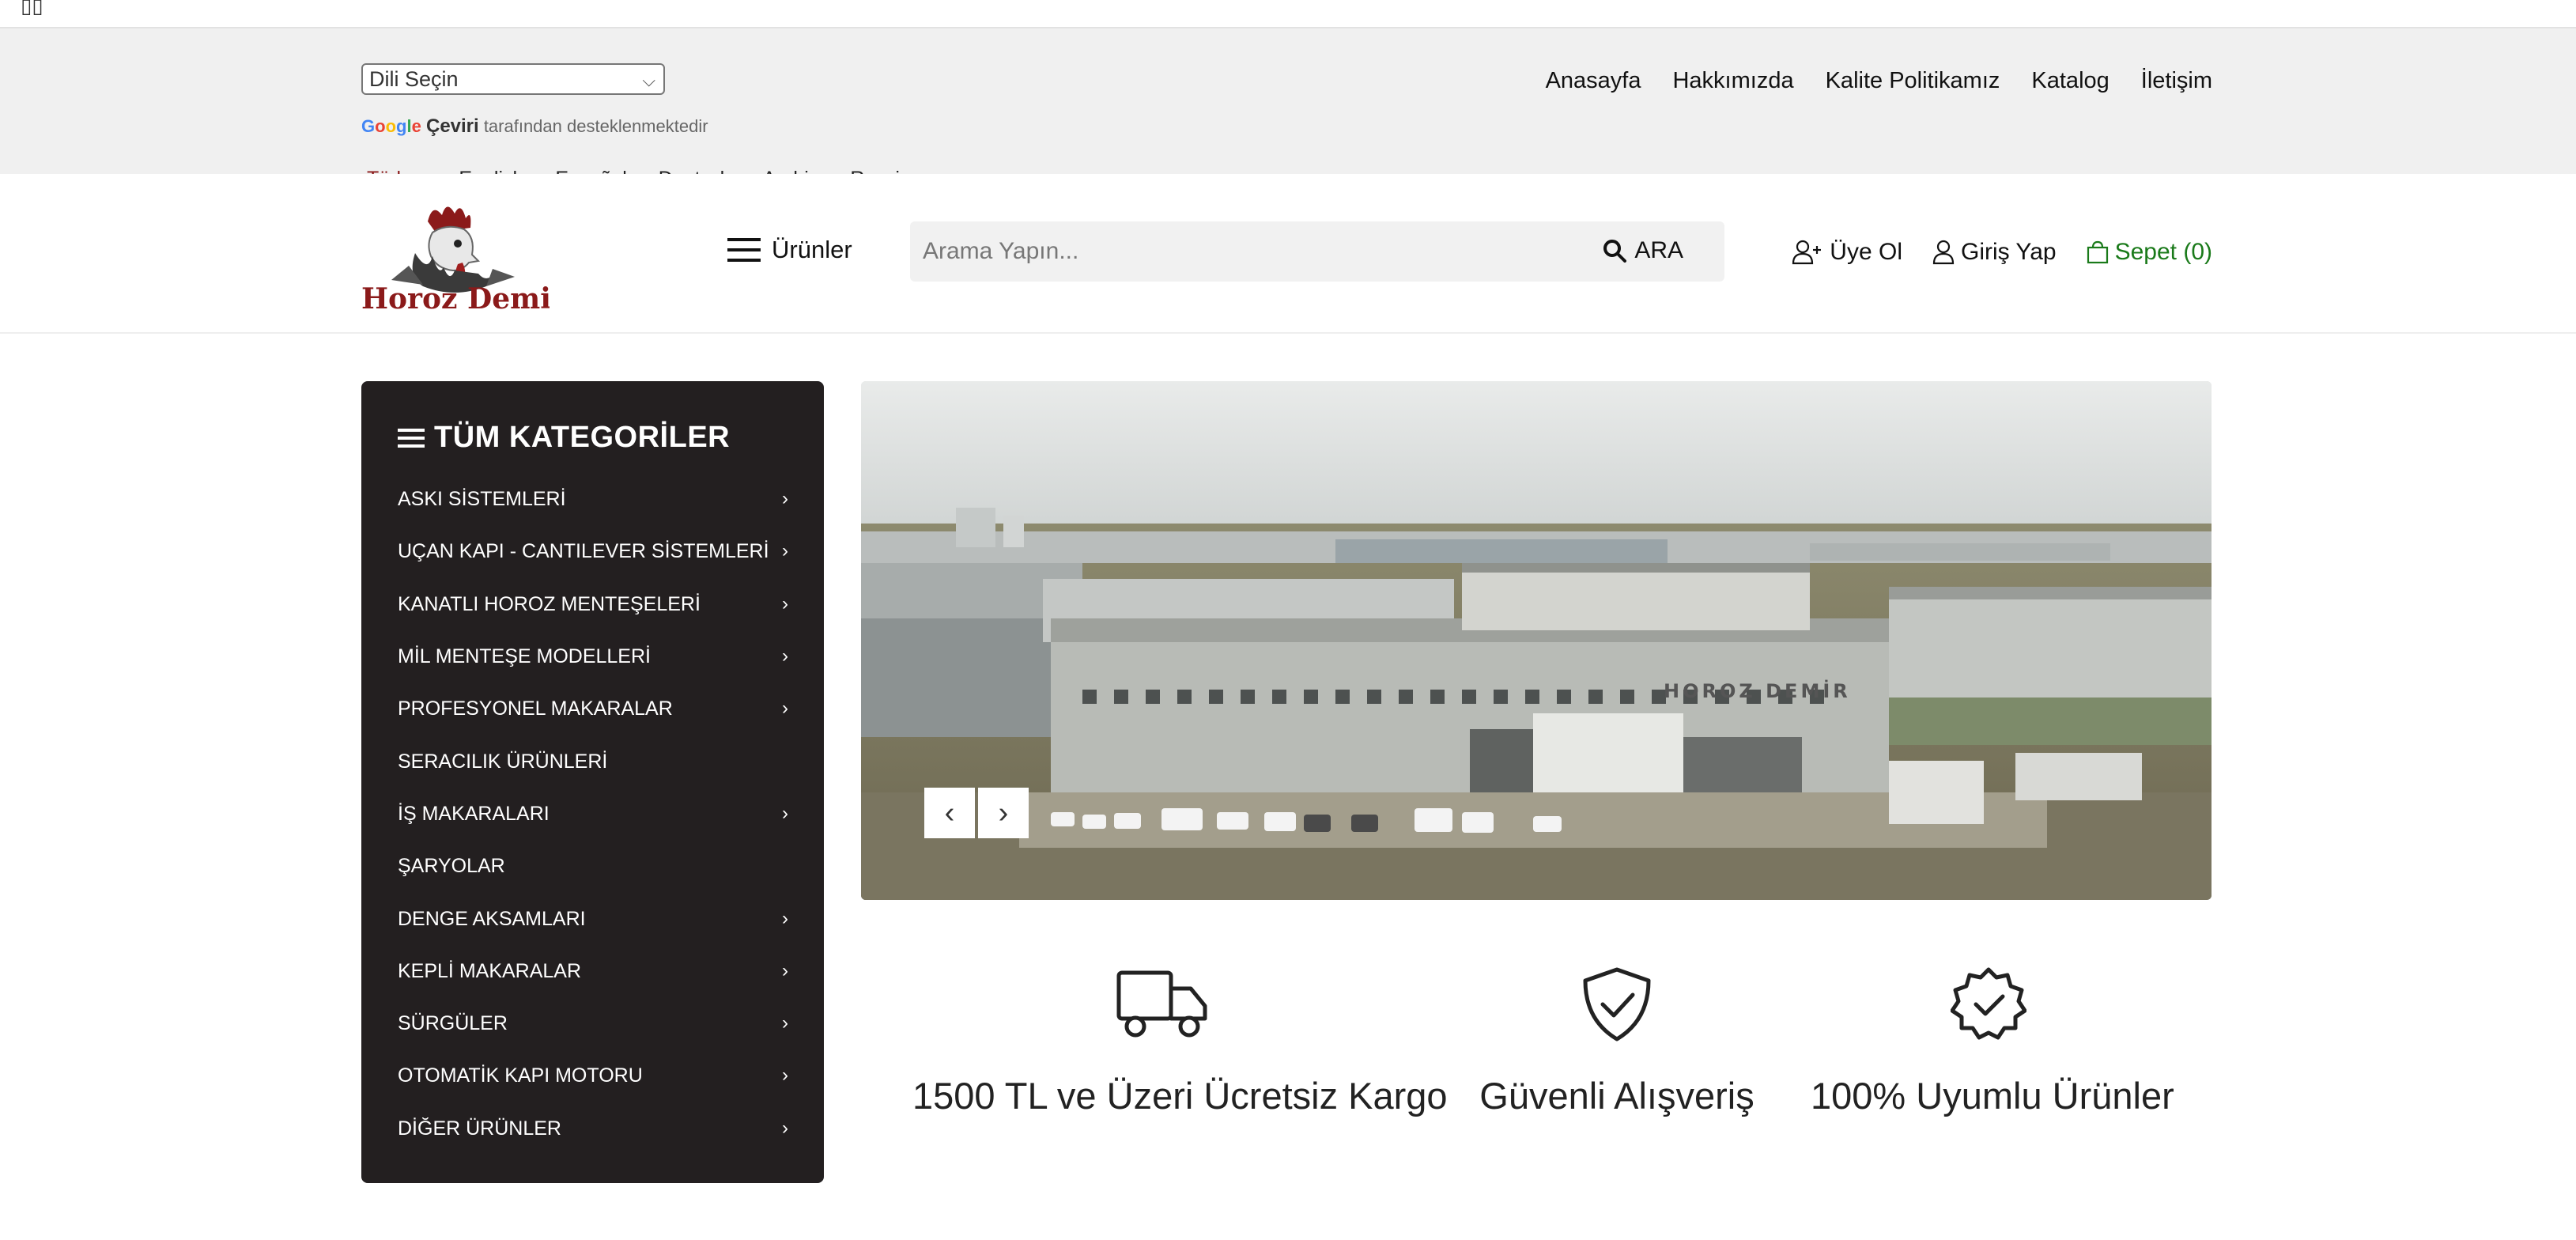 Image resolution: width=2576 pixels, height=1240 pixels. I want to click on search-button: ARA, so click(1643, 250).